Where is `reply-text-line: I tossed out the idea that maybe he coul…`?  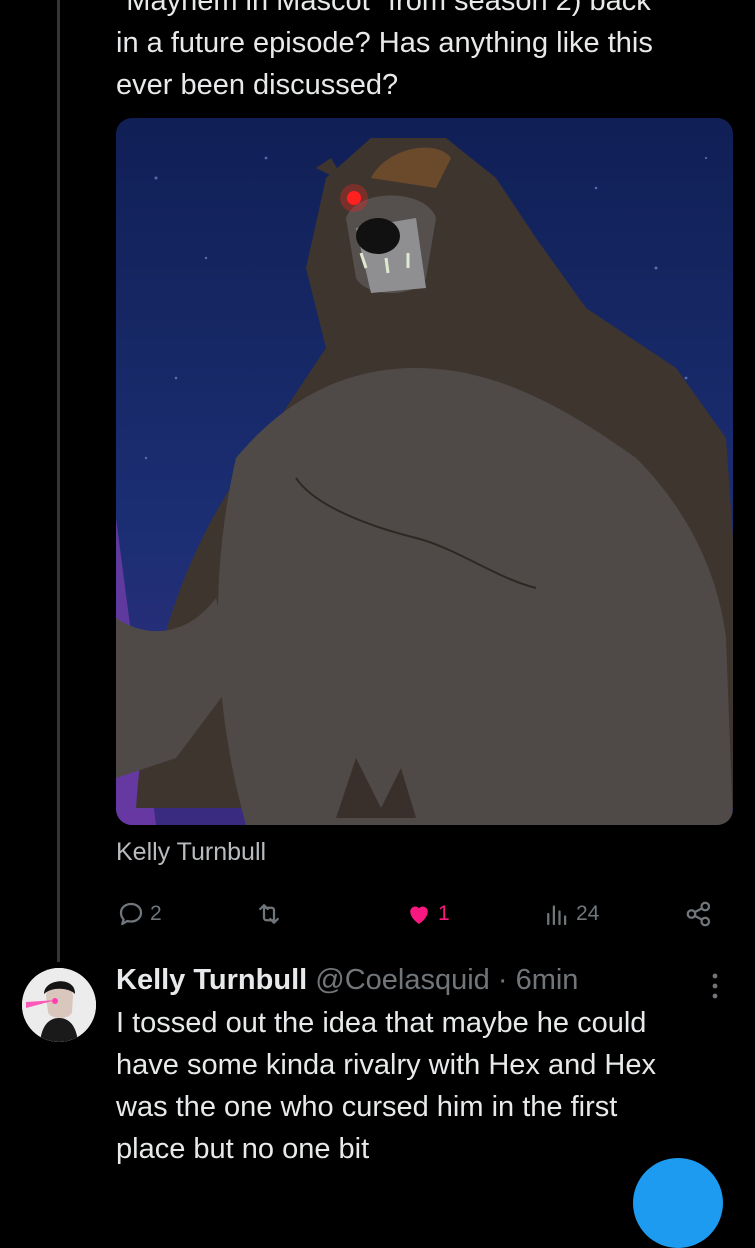
reply-text-line: I tossed out the idea that maybe he coul… is located at coordinates (381, 1023).